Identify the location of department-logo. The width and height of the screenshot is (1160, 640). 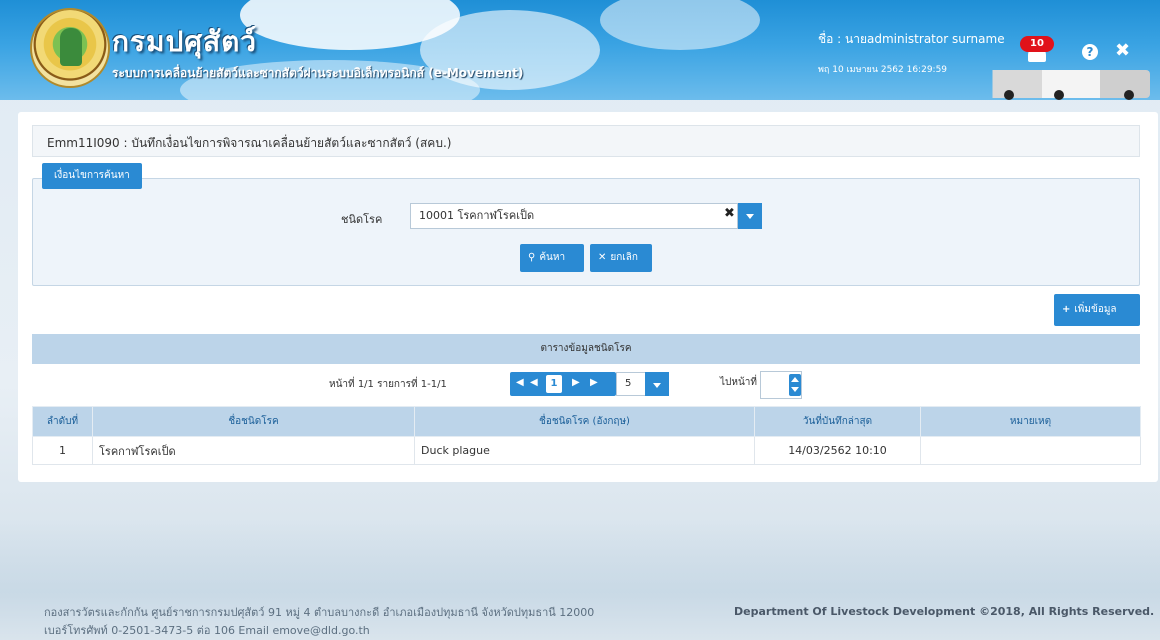
(70, 48).